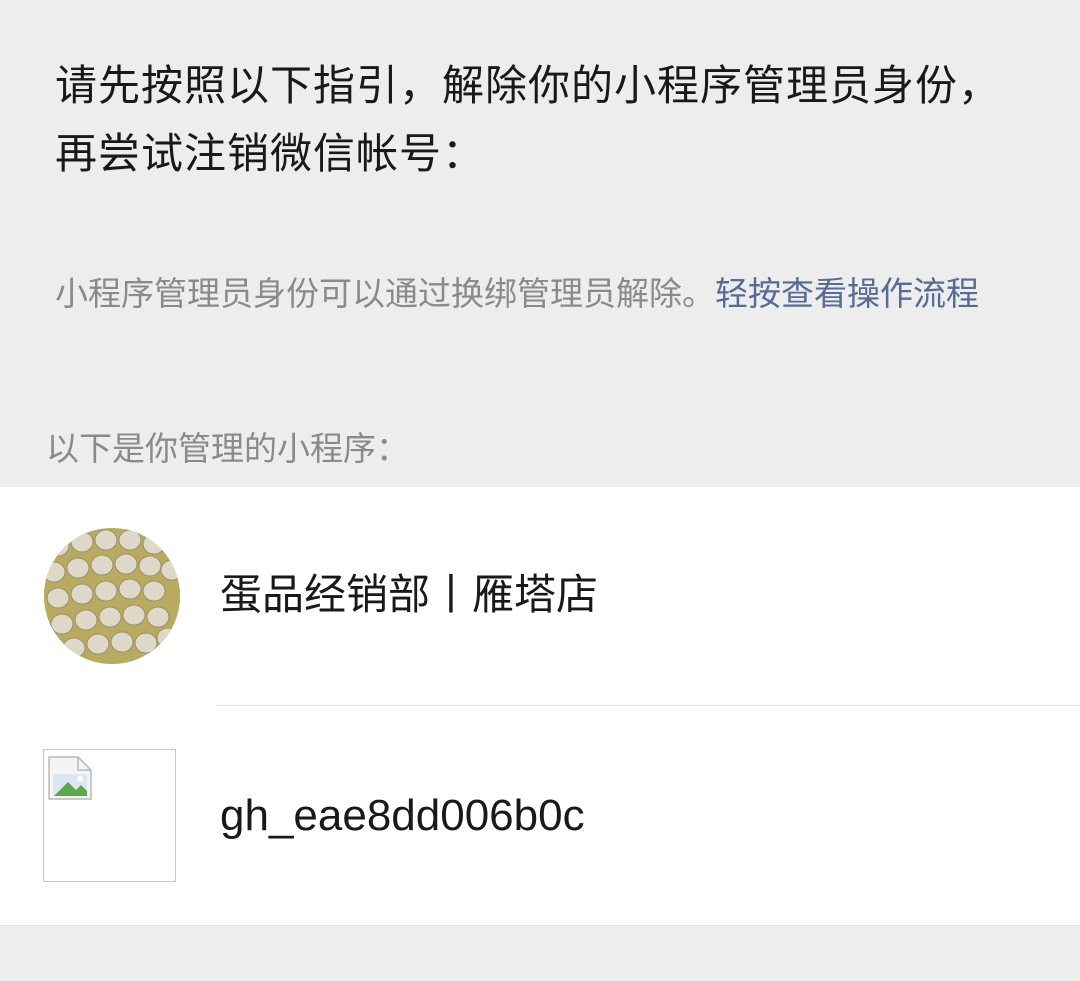  I want to click on broken-image-icon, so click(70, 780).